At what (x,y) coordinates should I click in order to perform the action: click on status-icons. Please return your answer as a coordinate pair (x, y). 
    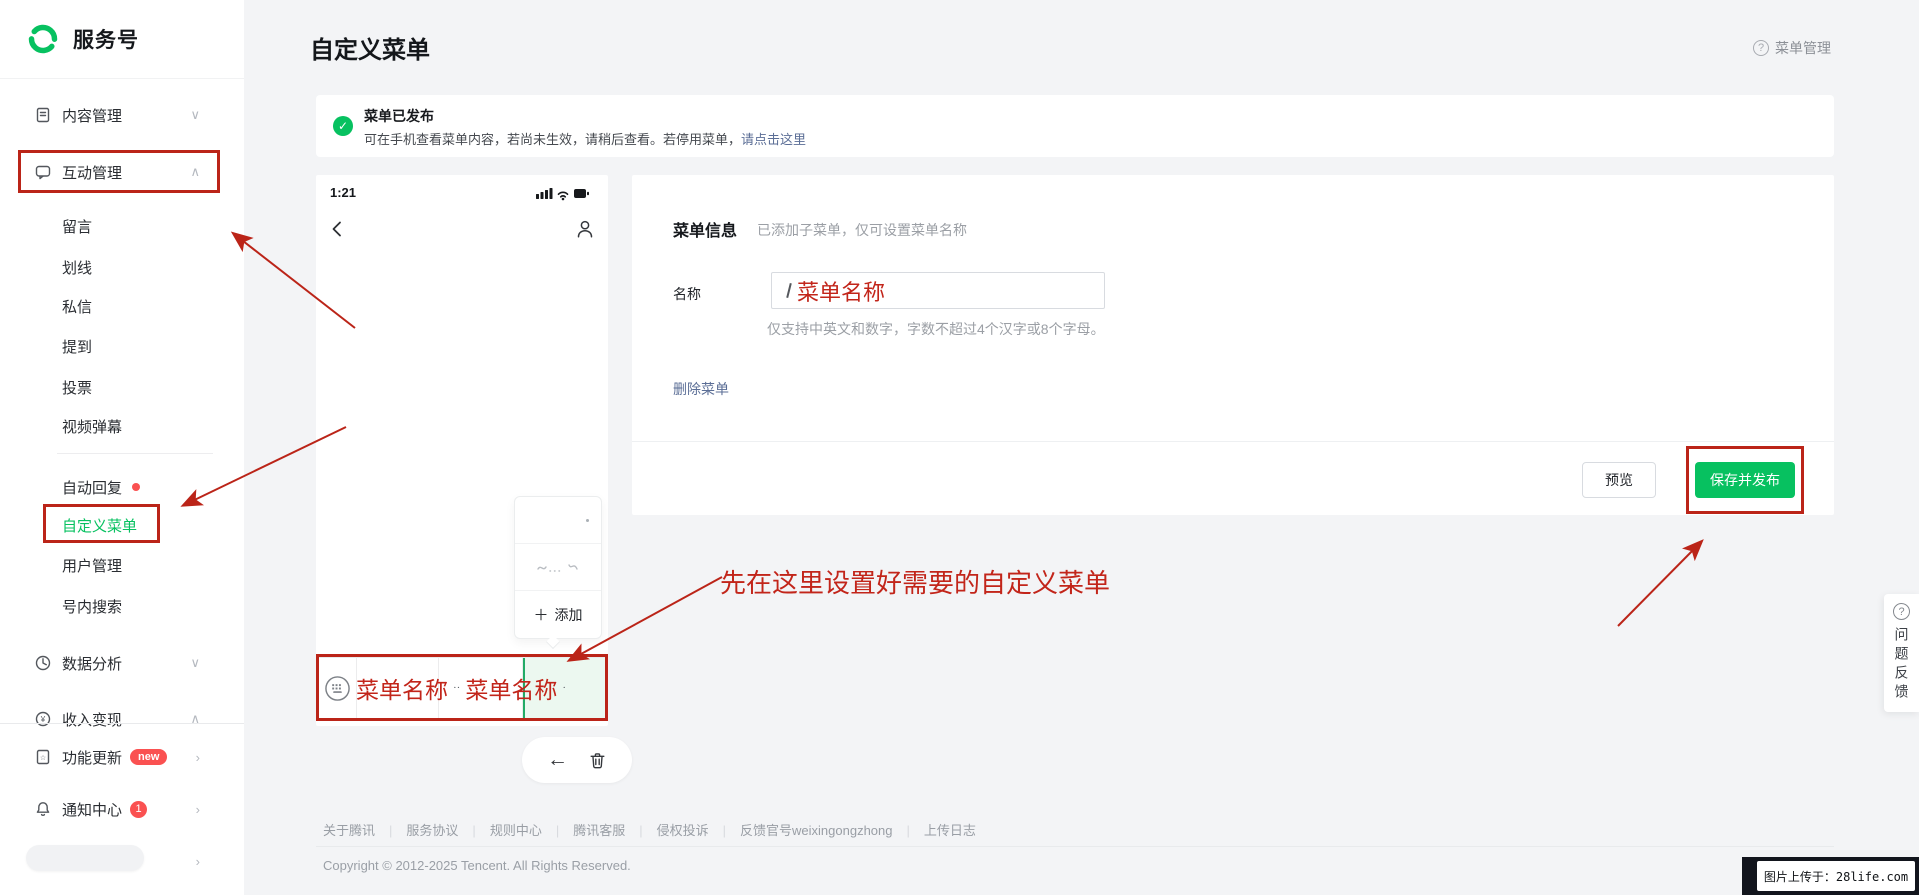
    Looking at the image, I should click on (563, 196).